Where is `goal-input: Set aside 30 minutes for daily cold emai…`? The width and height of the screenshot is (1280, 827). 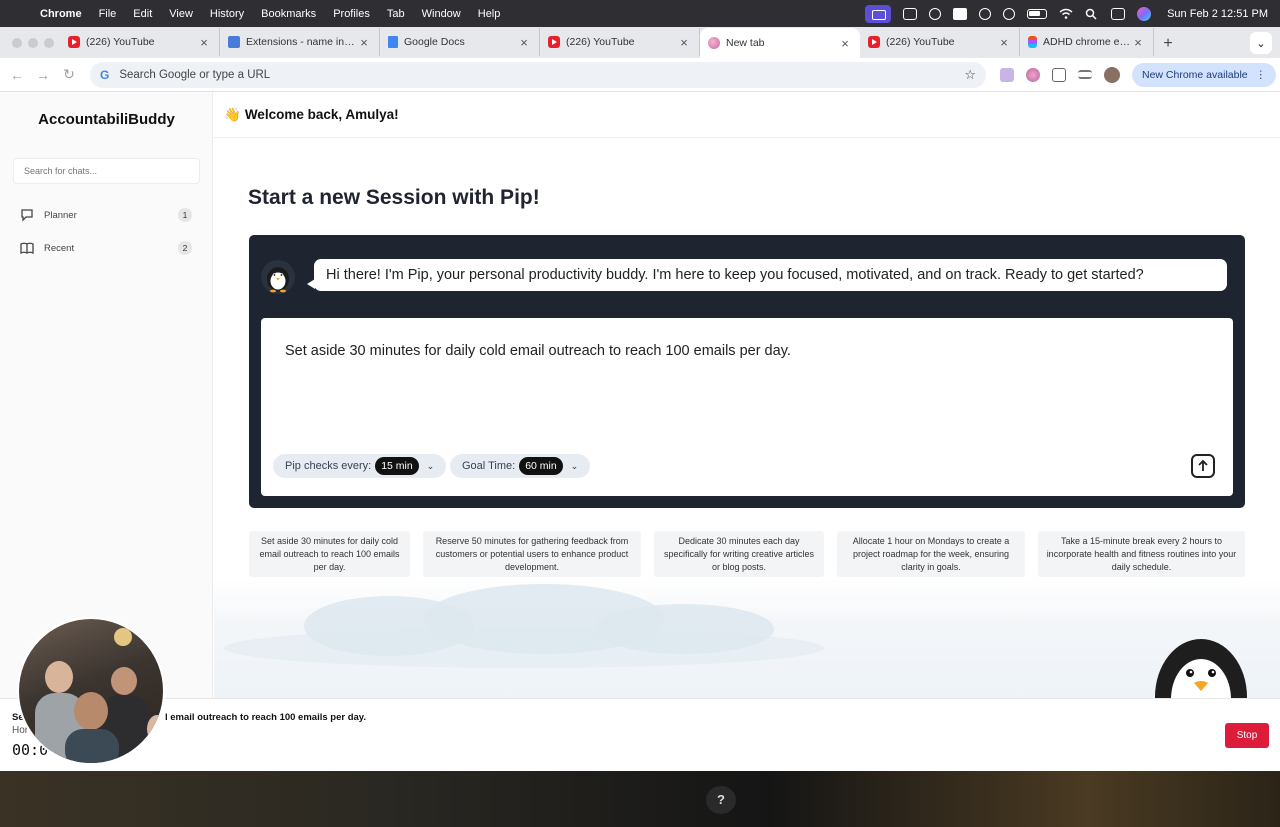 goal-input: Set aside 30 minutes for daily cold emai… is located at coordinates (538, 351).